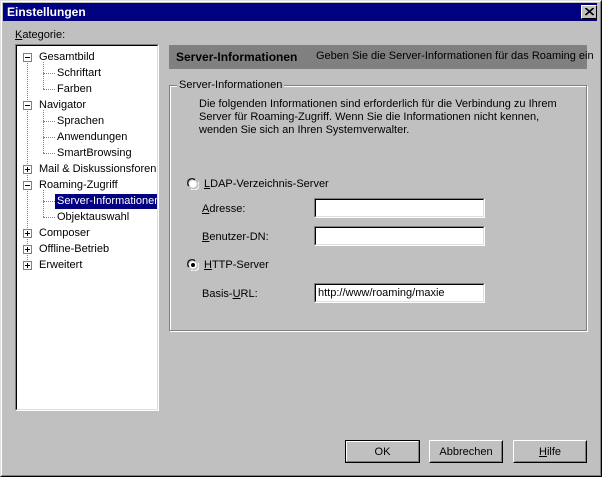 The width and height of the screenshot is (602, 477). What do you see at coordinates (27, 185) in the screenshot?
I see `collapse-roaming-icon` at bounding box center [27, 185].